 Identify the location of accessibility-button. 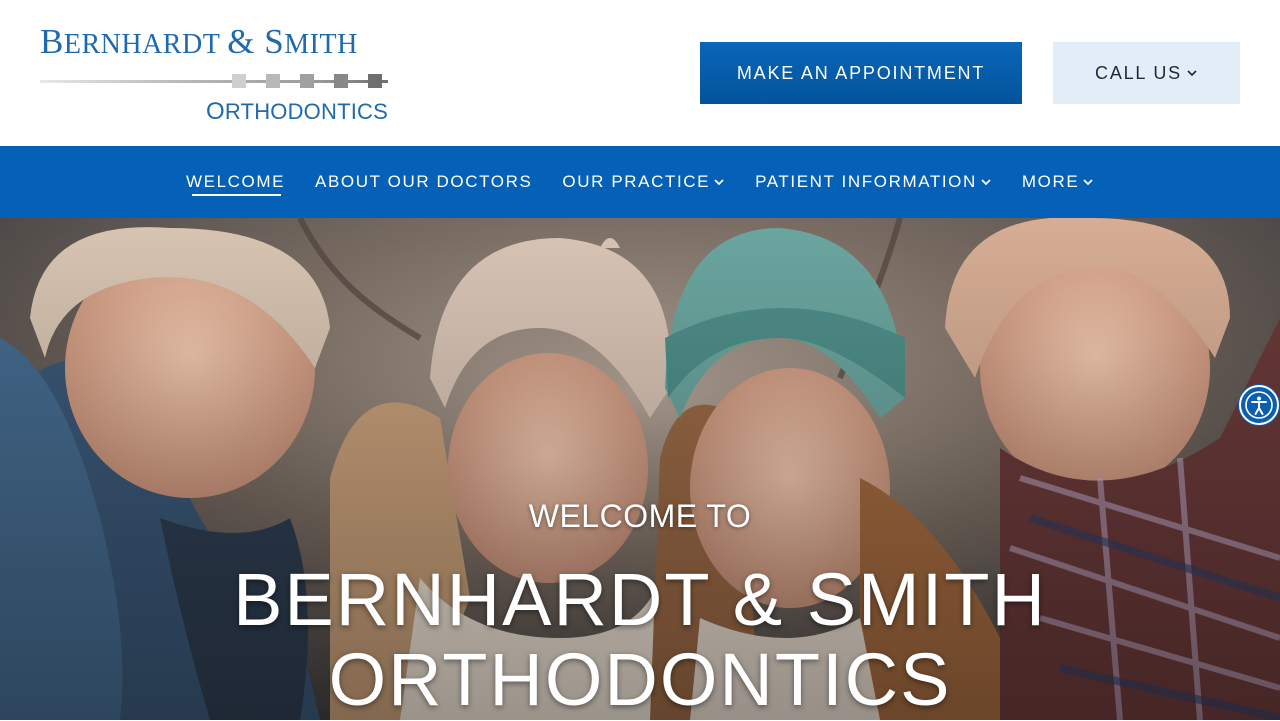
(1259, 405).